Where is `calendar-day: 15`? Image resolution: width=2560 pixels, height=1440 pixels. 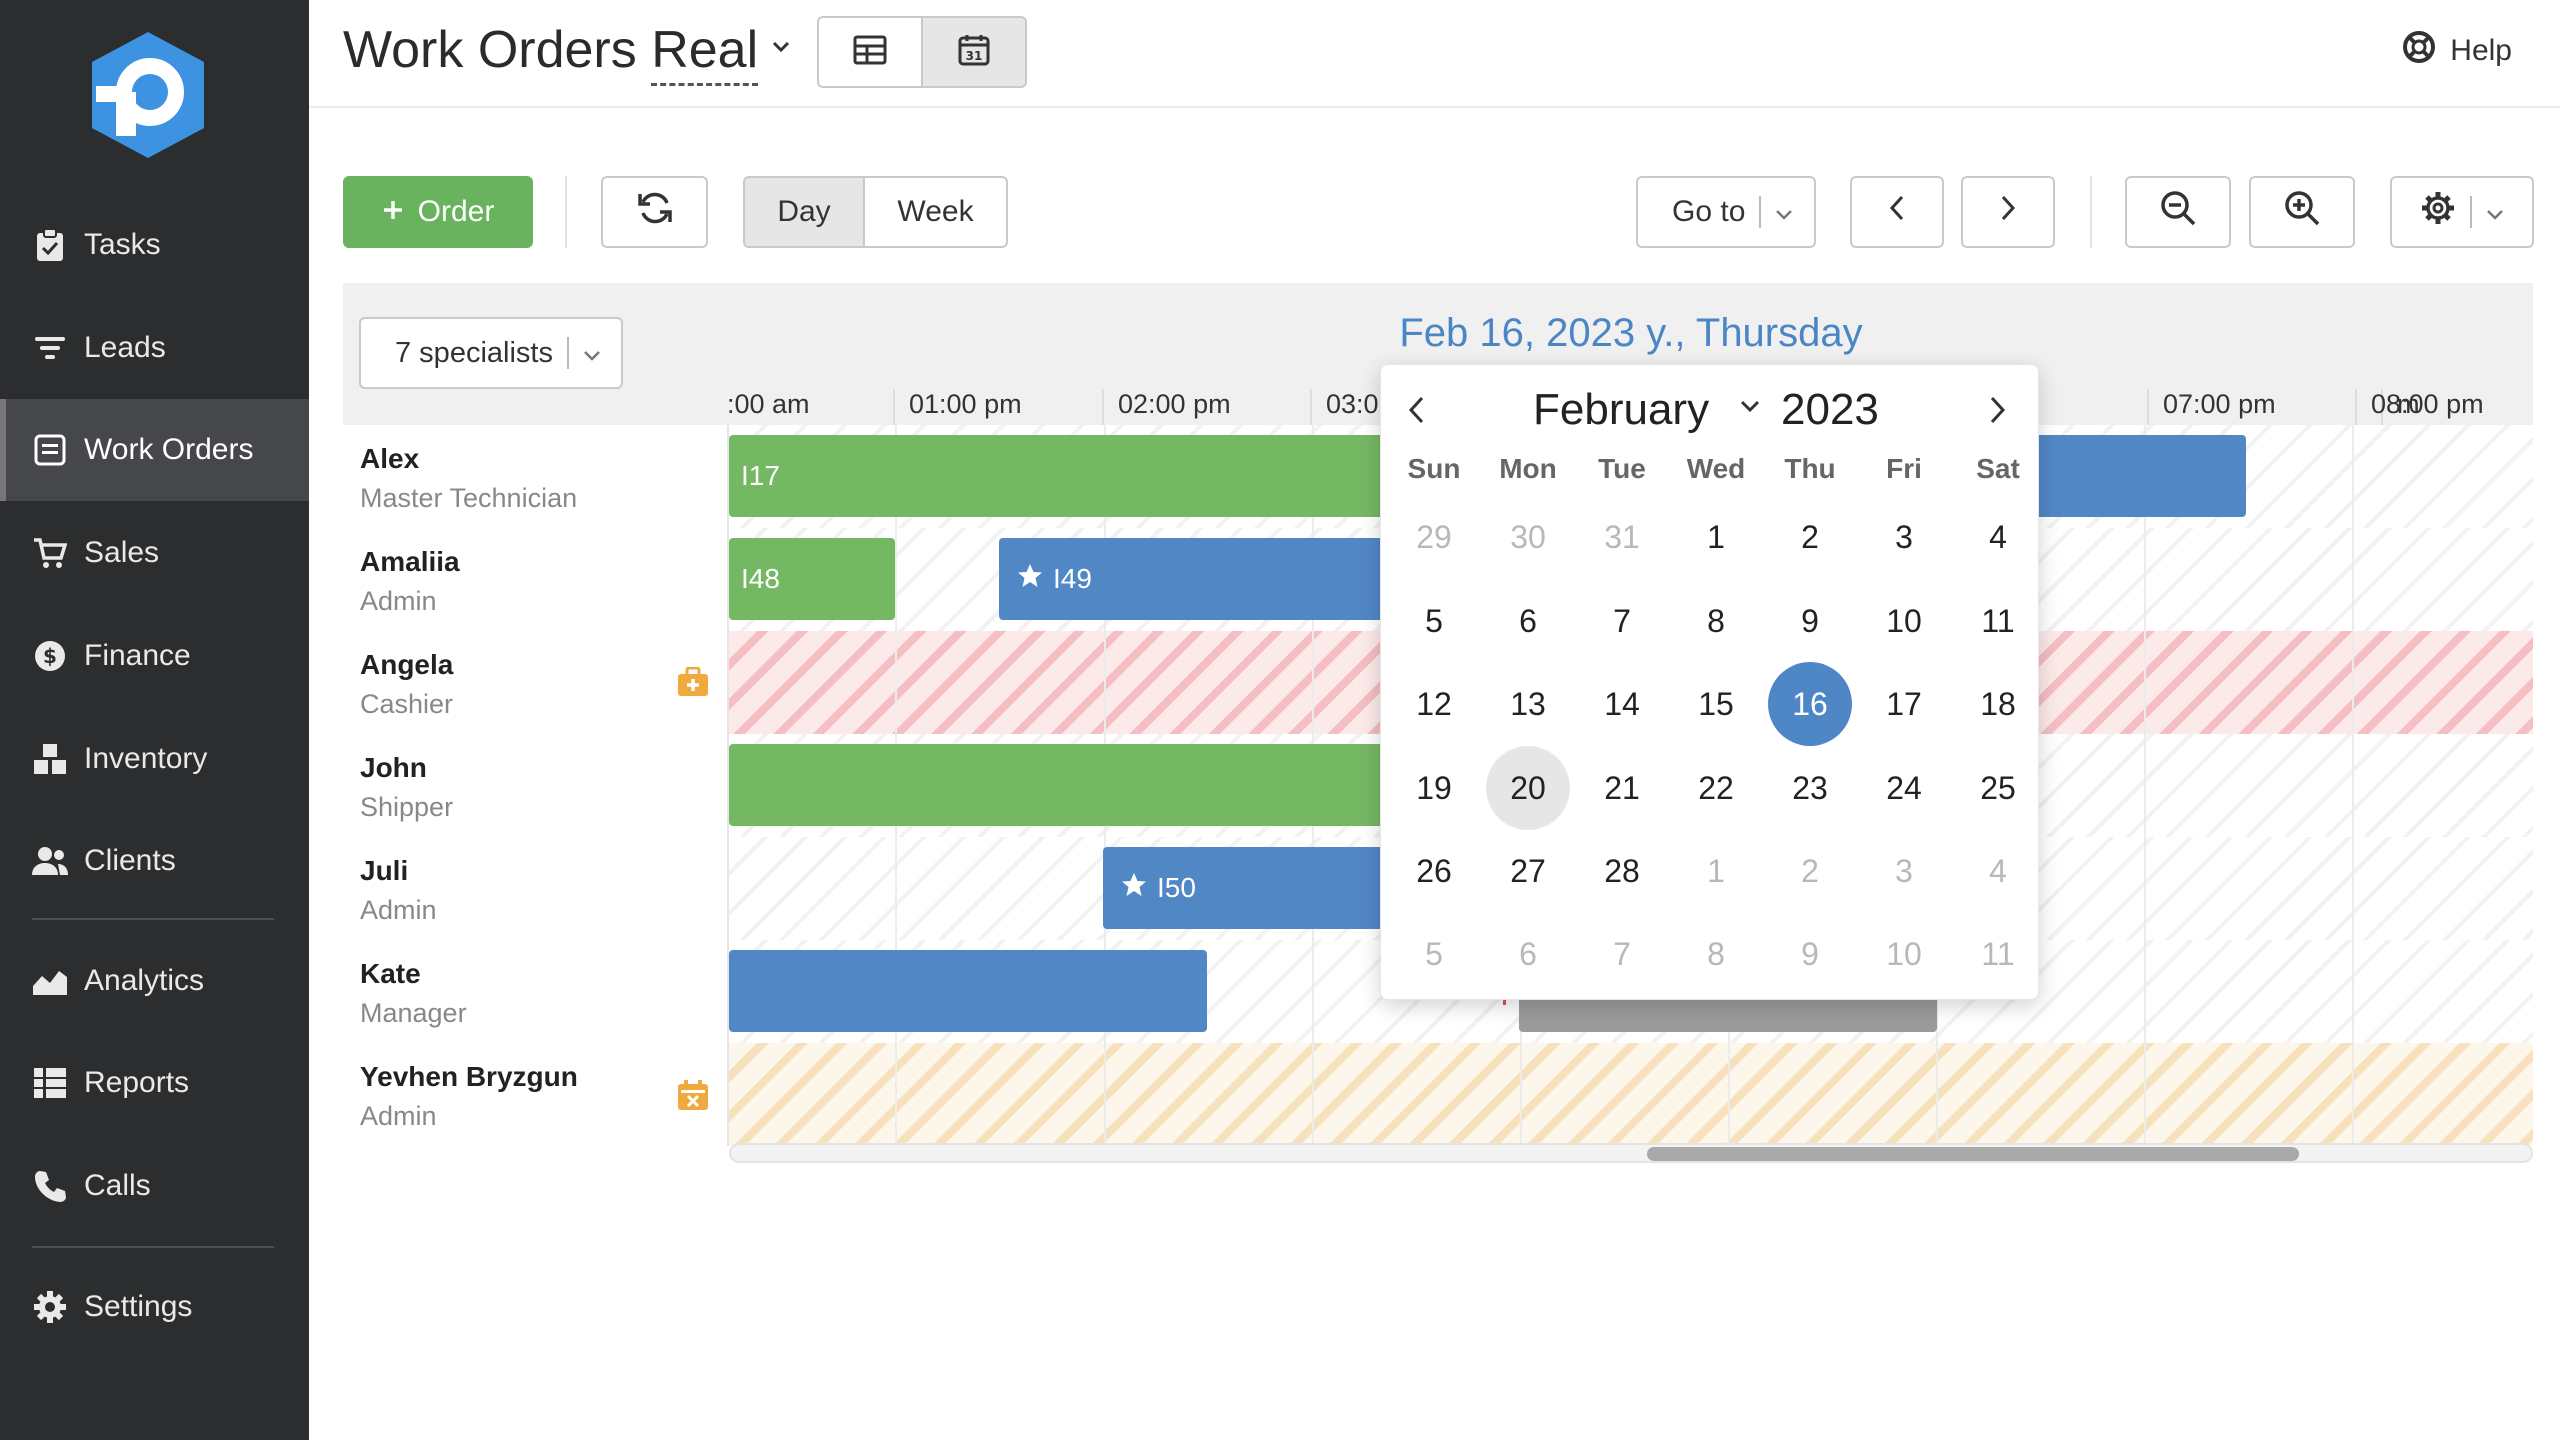
calendar-day: 15 is located at coordinates (1716, 704).